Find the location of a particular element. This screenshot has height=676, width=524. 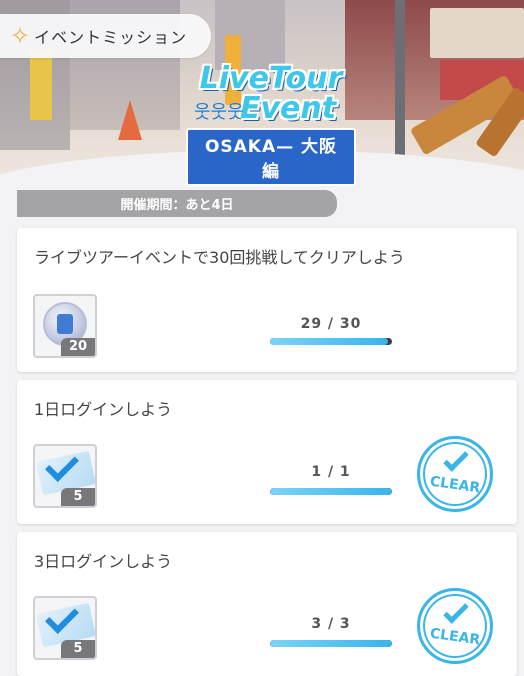

page-title: イベントミッション is located at coordinates (111, 37).